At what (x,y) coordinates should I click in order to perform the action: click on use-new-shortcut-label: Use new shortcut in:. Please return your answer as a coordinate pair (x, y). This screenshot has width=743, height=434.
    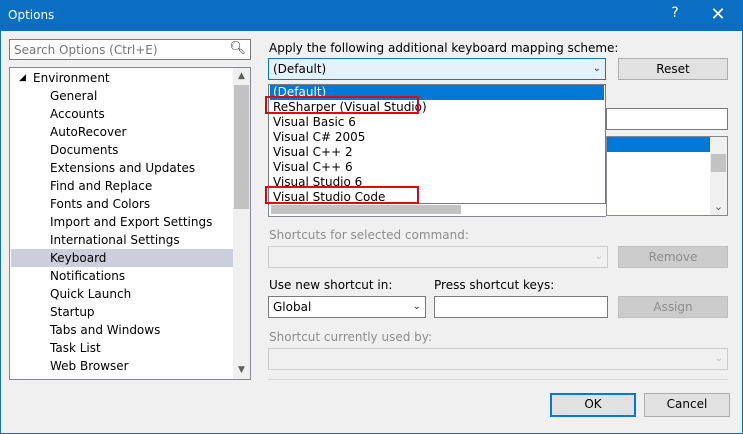
    Looking at the image, I should click on (331, 285).